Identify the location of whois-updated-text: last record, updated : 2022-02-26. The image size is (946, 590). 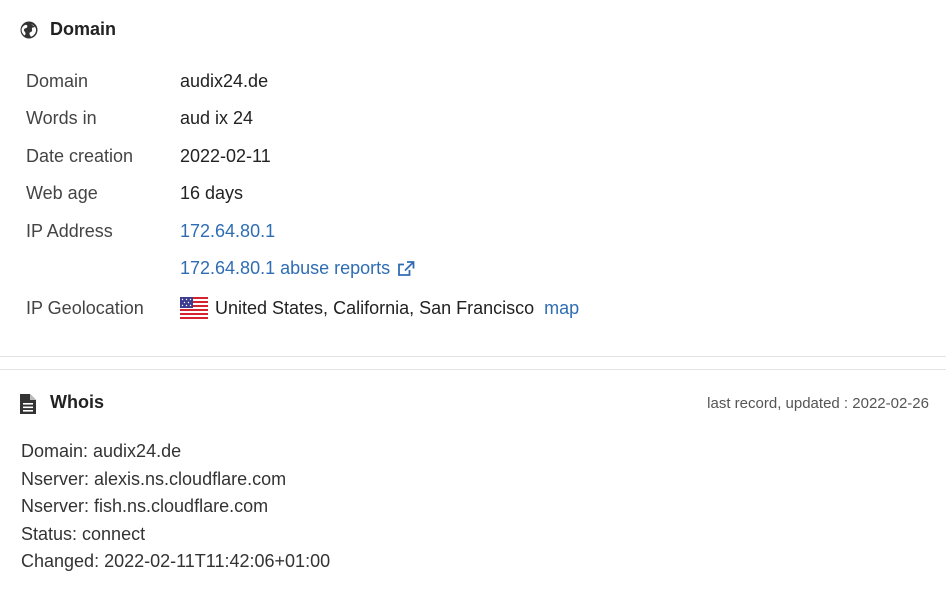
(818, 403).